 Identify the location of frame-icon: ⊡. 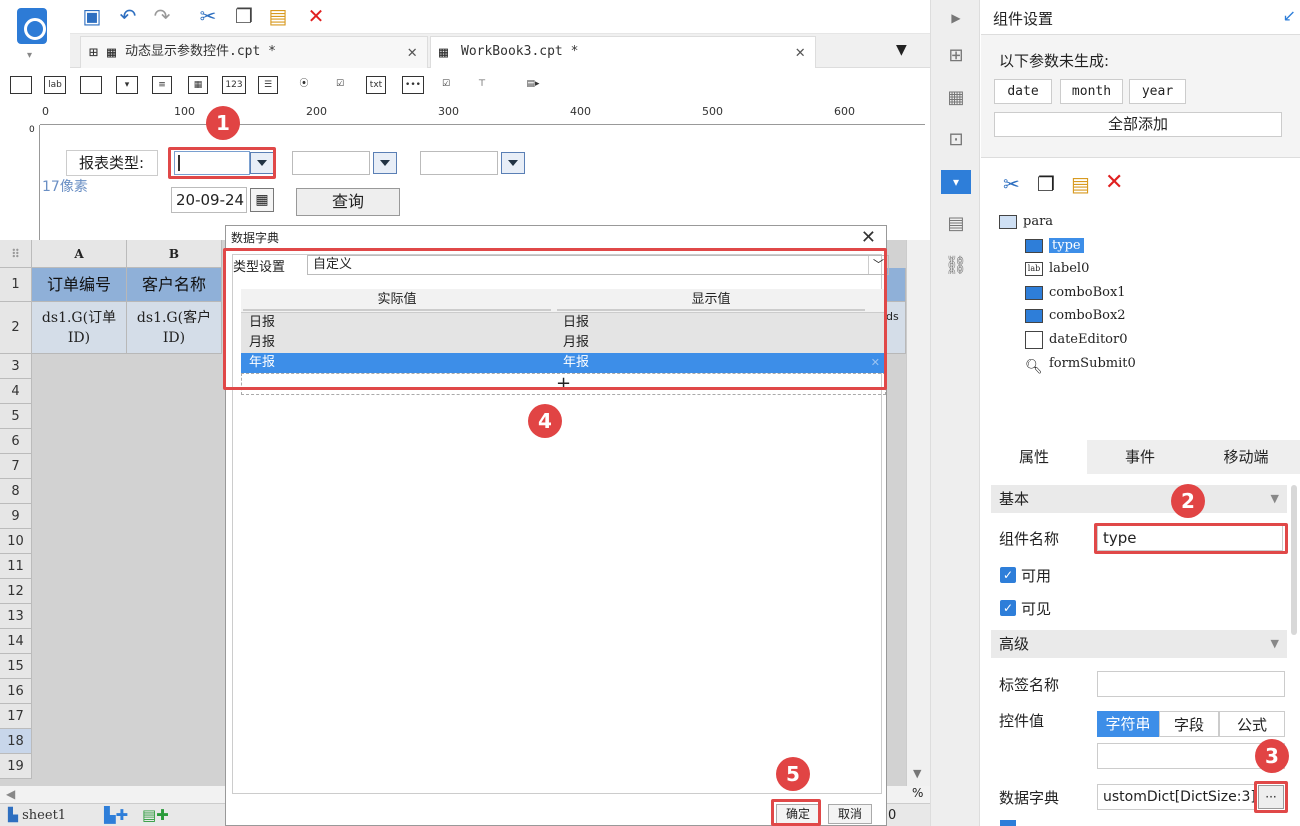
(956, 140).